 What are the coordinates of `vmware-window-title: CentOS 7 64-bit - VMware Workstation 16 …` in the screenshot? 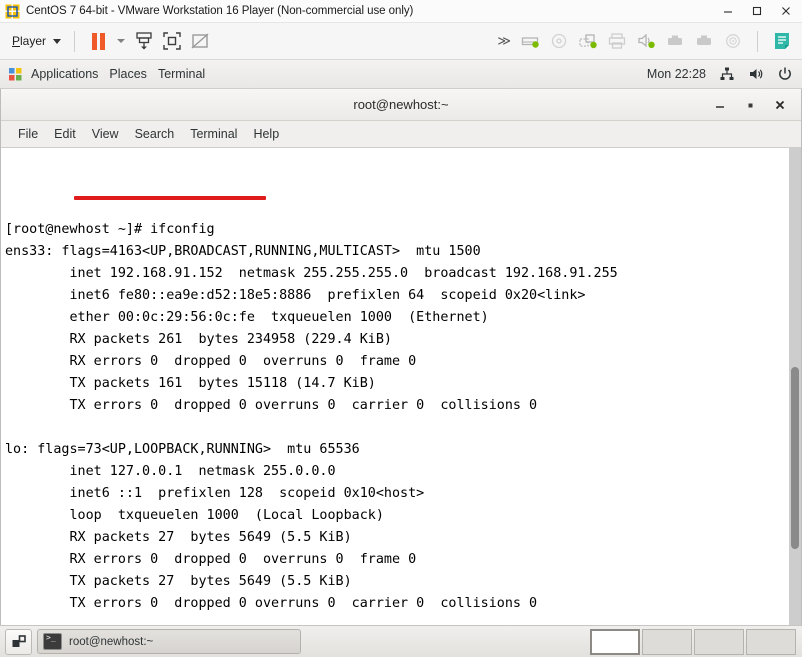 It's located at (220, 11).